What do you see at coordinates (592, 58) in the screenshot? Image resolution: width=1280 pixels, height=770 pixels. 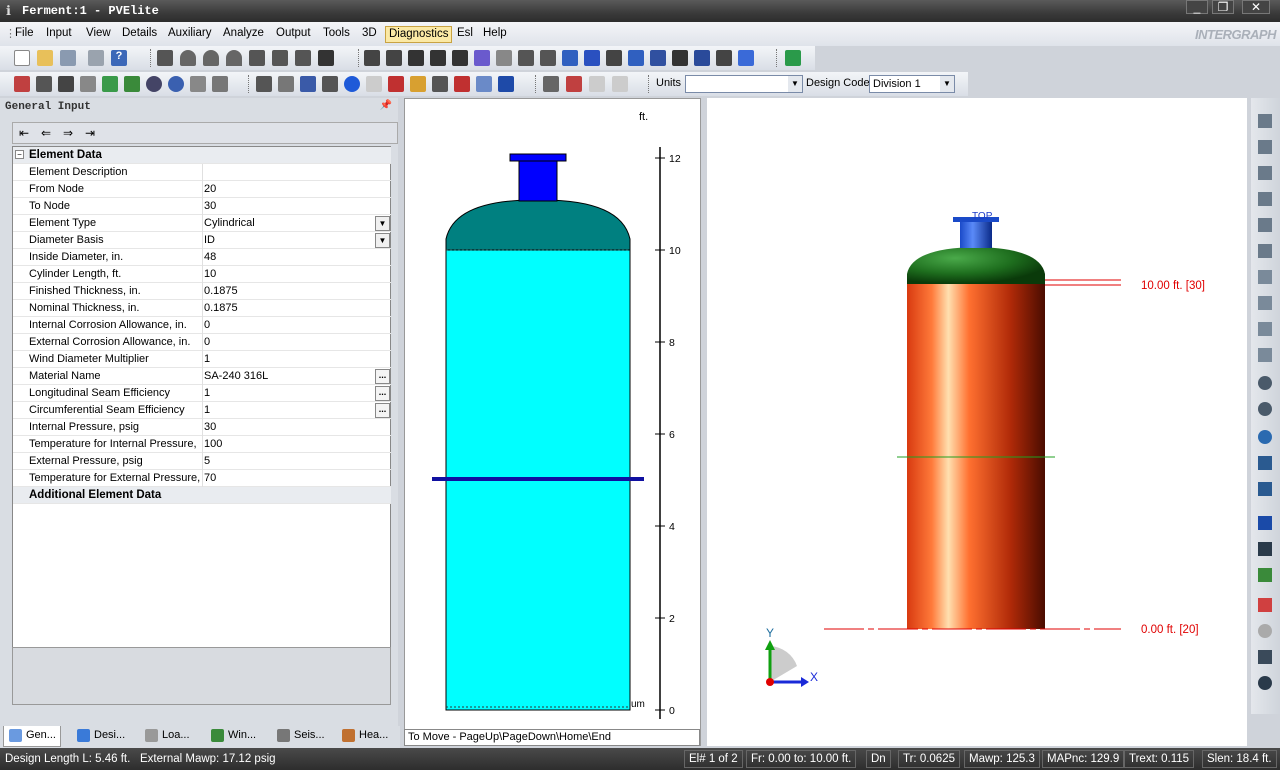 I see `force-moment-icon` at bounding box center [592, 58].